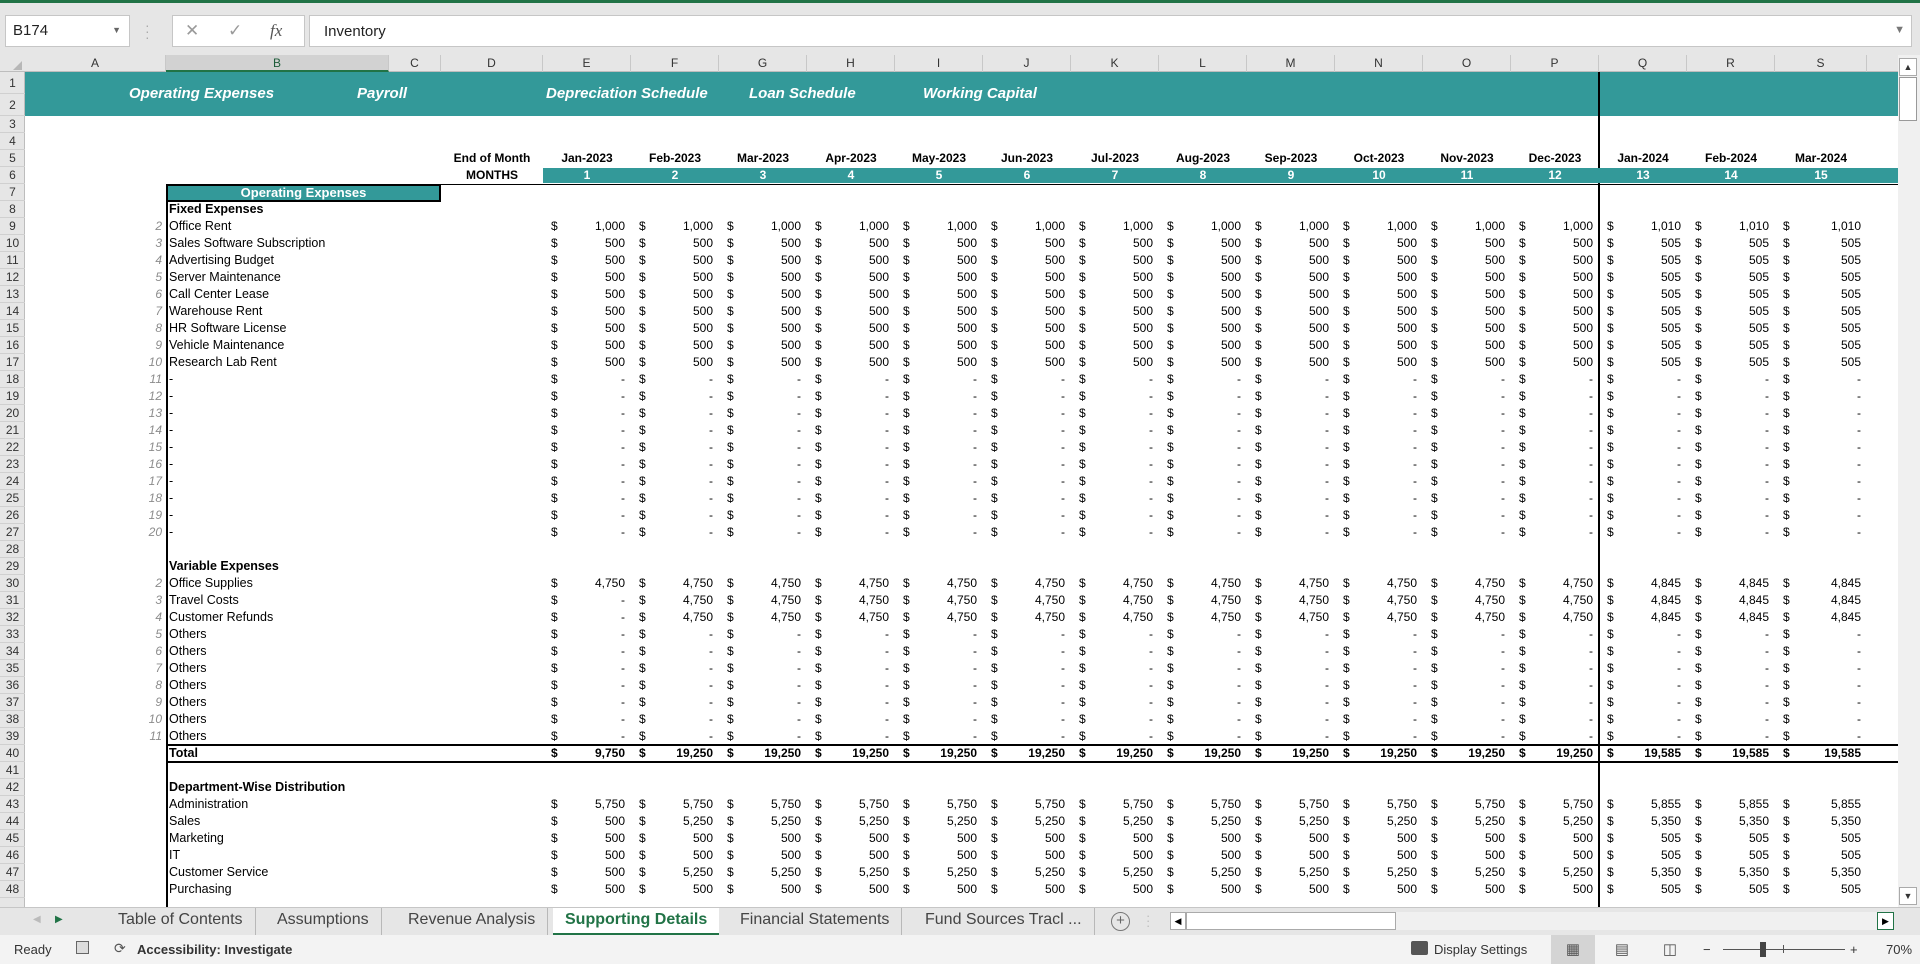 This screenshot has height=964, width=1920. Describe the element at coordinates (1640, 804) in the screenshot. I see `value-cell: 5,855` at that location.